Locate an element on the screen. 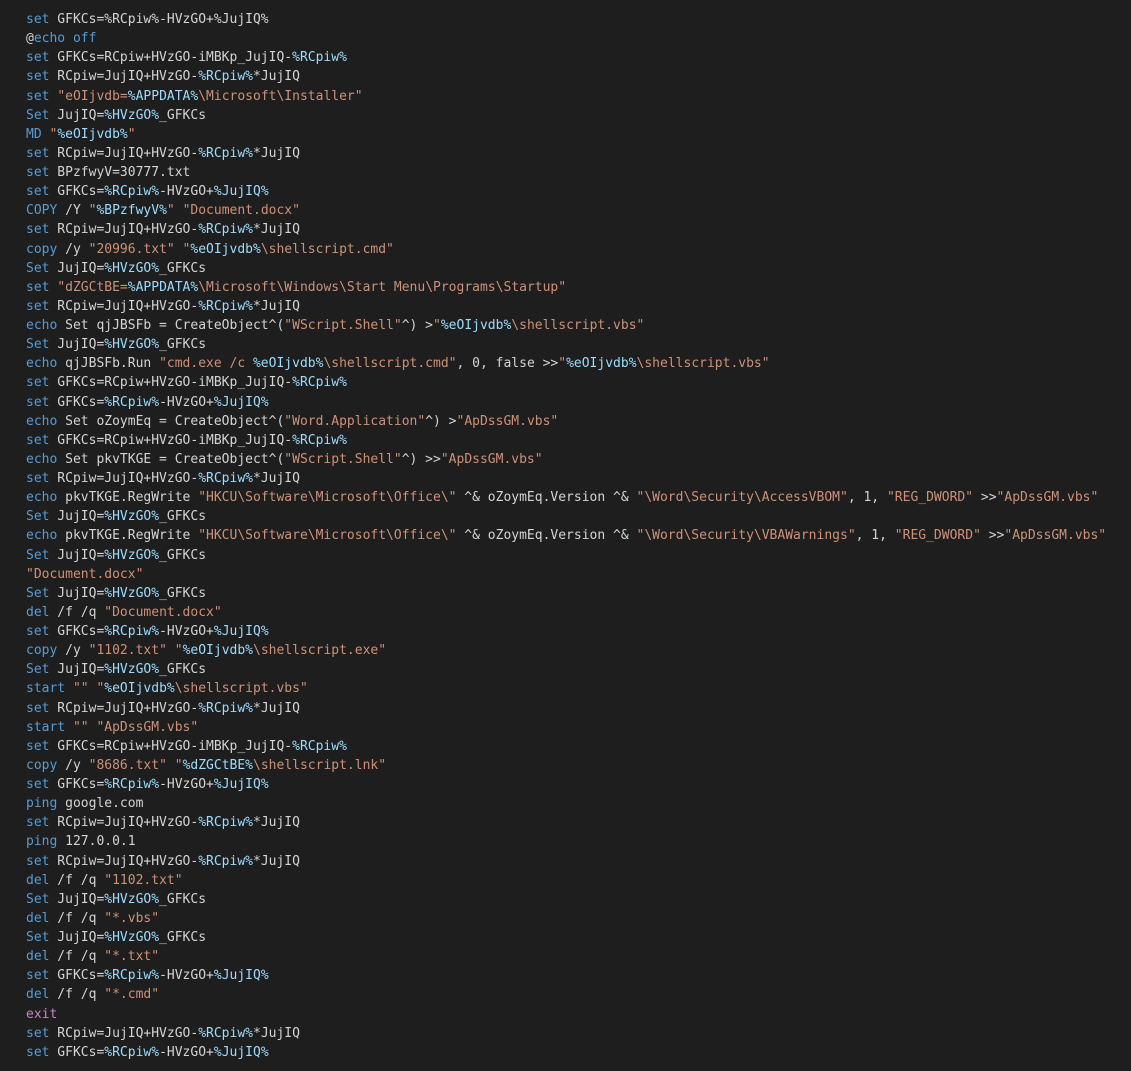 The image size is (1131, 1071). code-line: del /f /q "*.cmd" is located at coordinates (566, 994).